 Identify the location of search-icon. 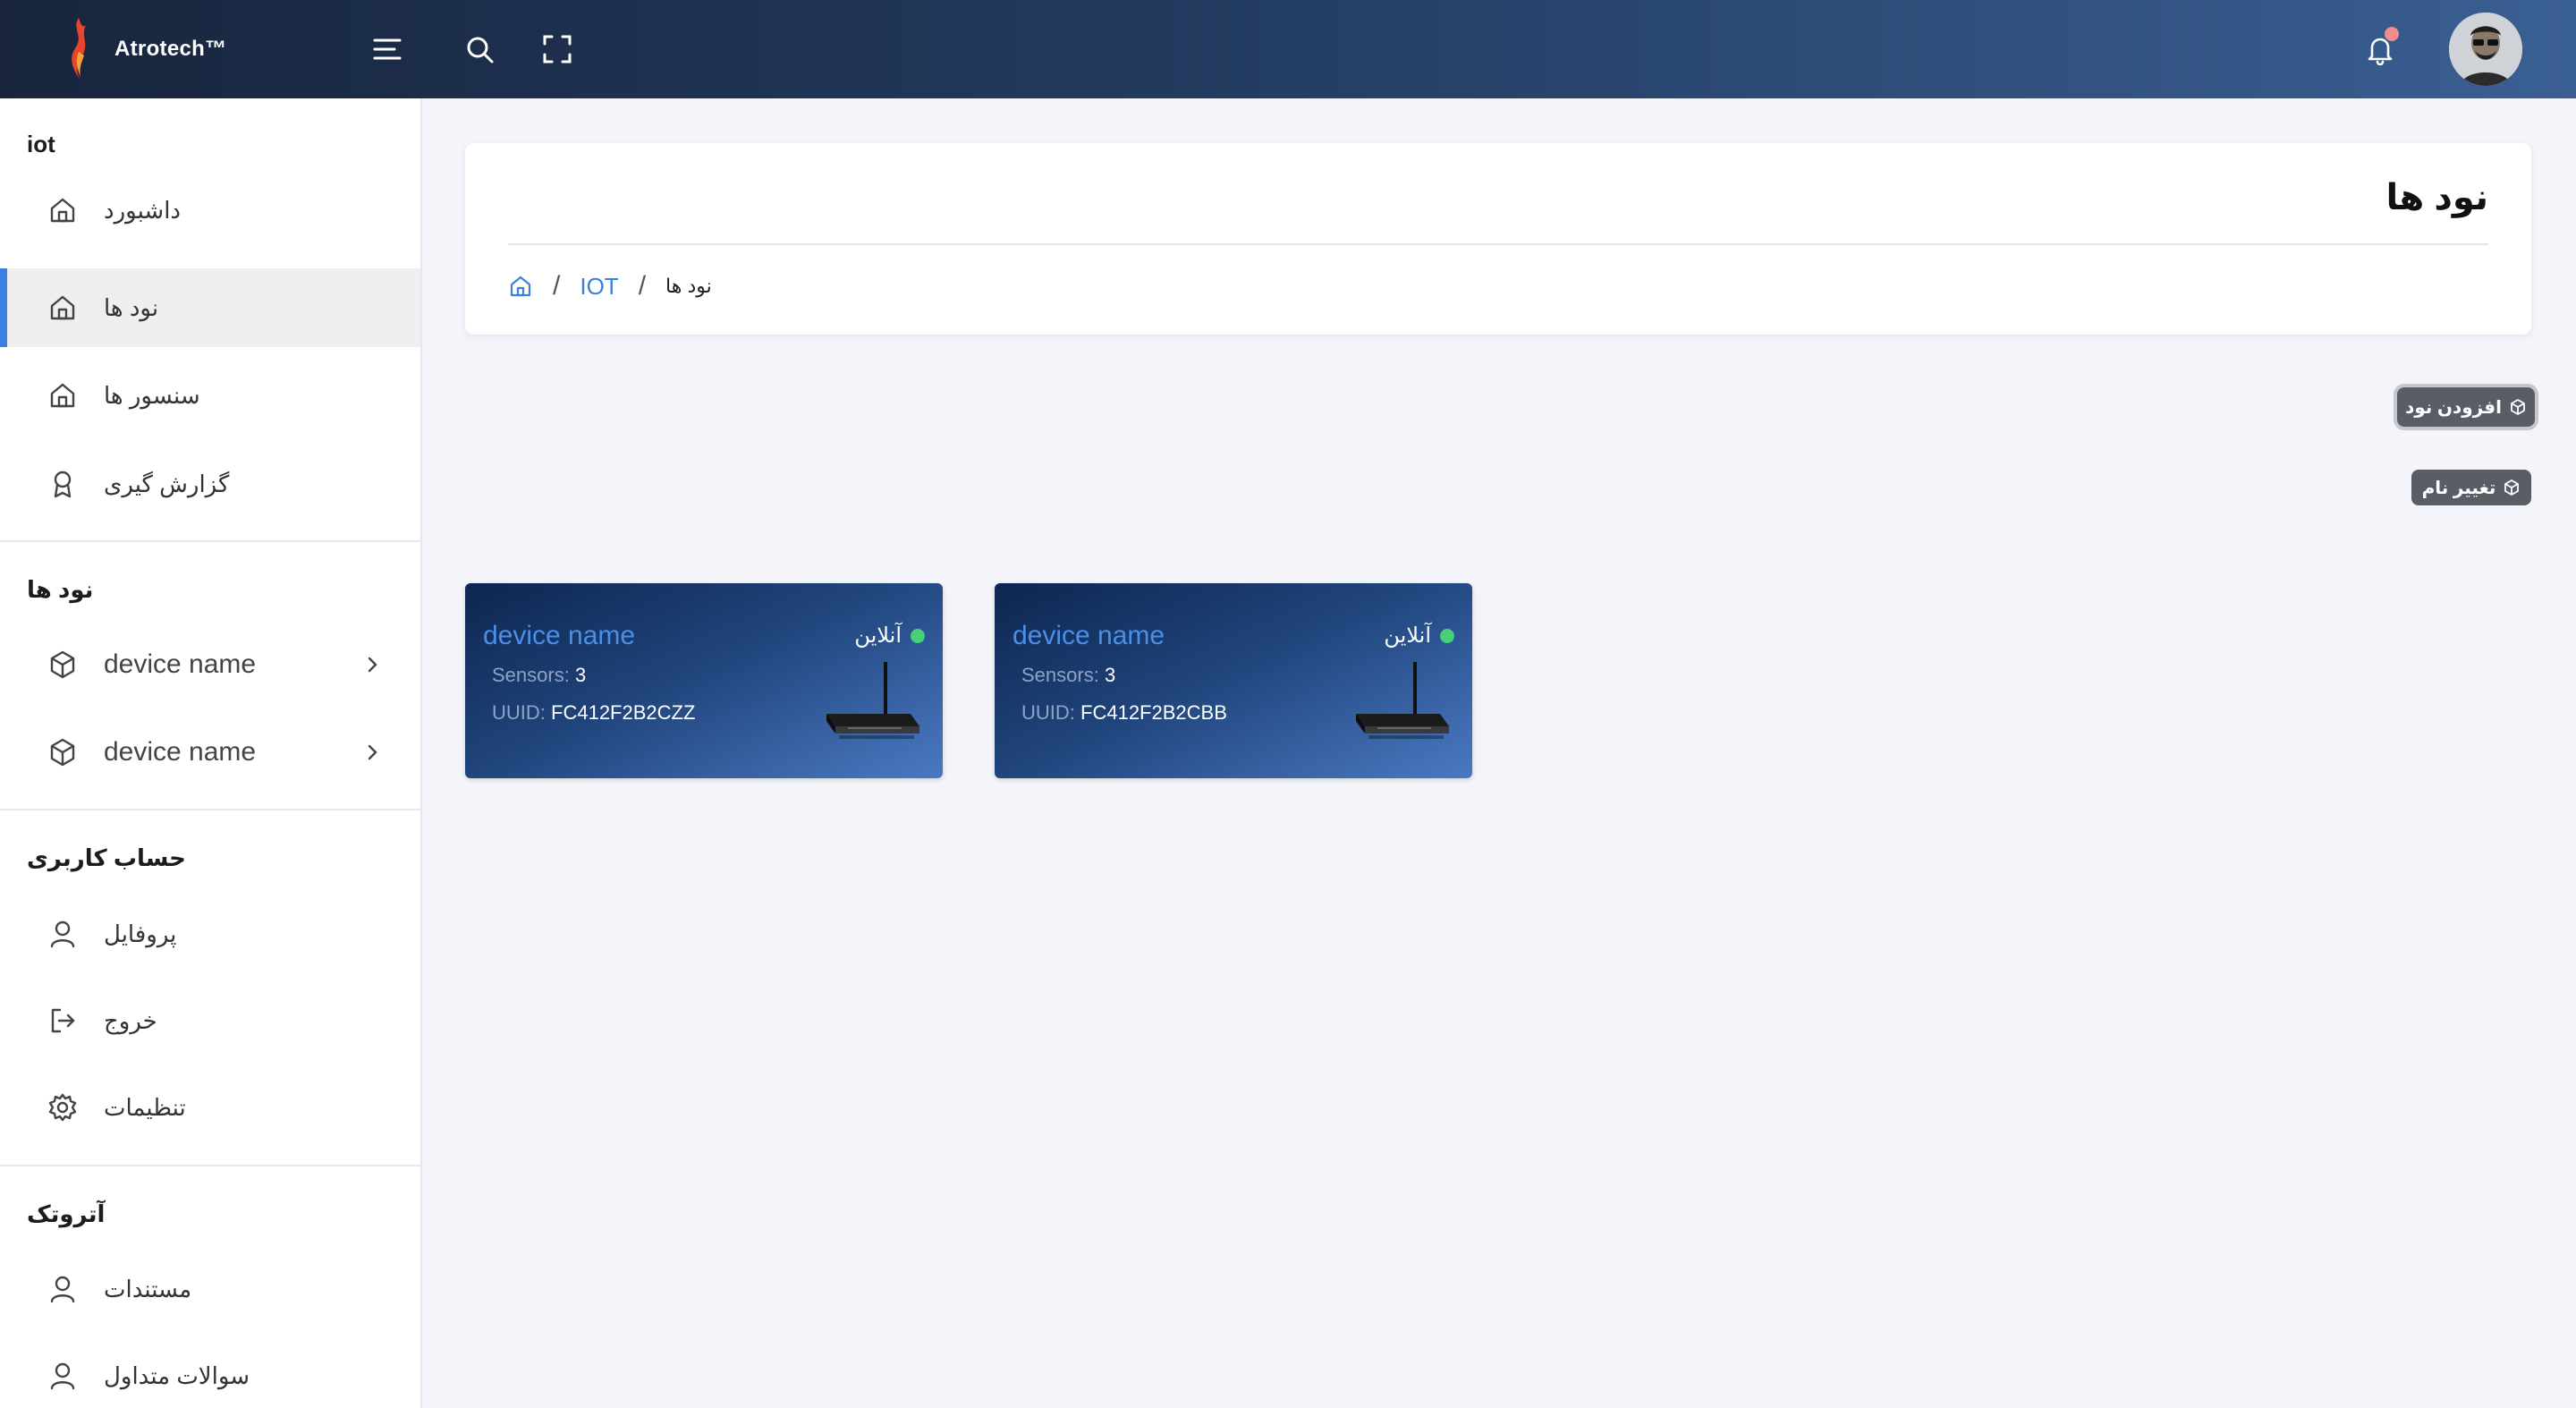
(479, 49).